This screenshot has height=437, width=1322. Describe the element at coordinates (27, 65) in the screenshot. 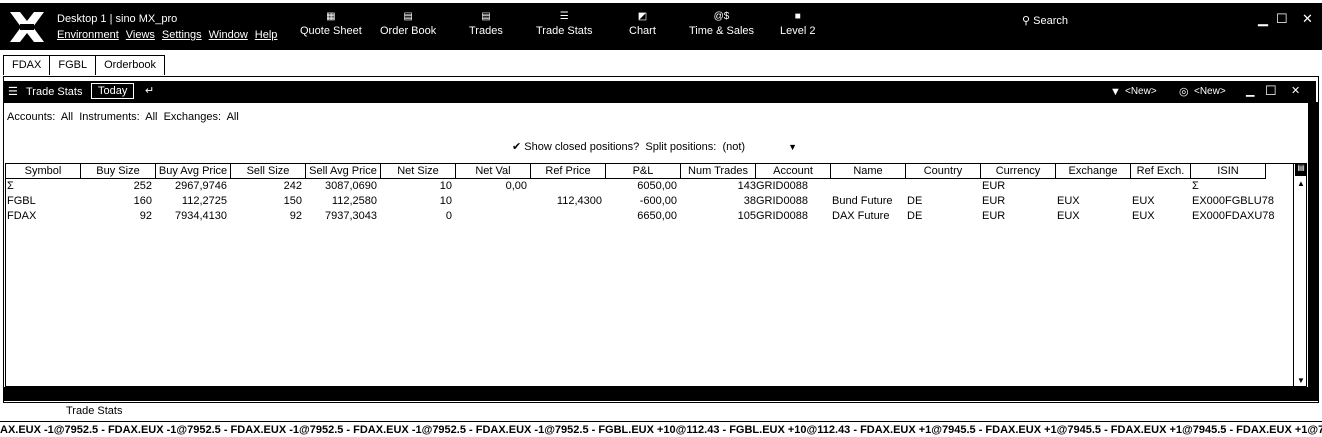

I see `tab-fdax: FDAX` at that location.